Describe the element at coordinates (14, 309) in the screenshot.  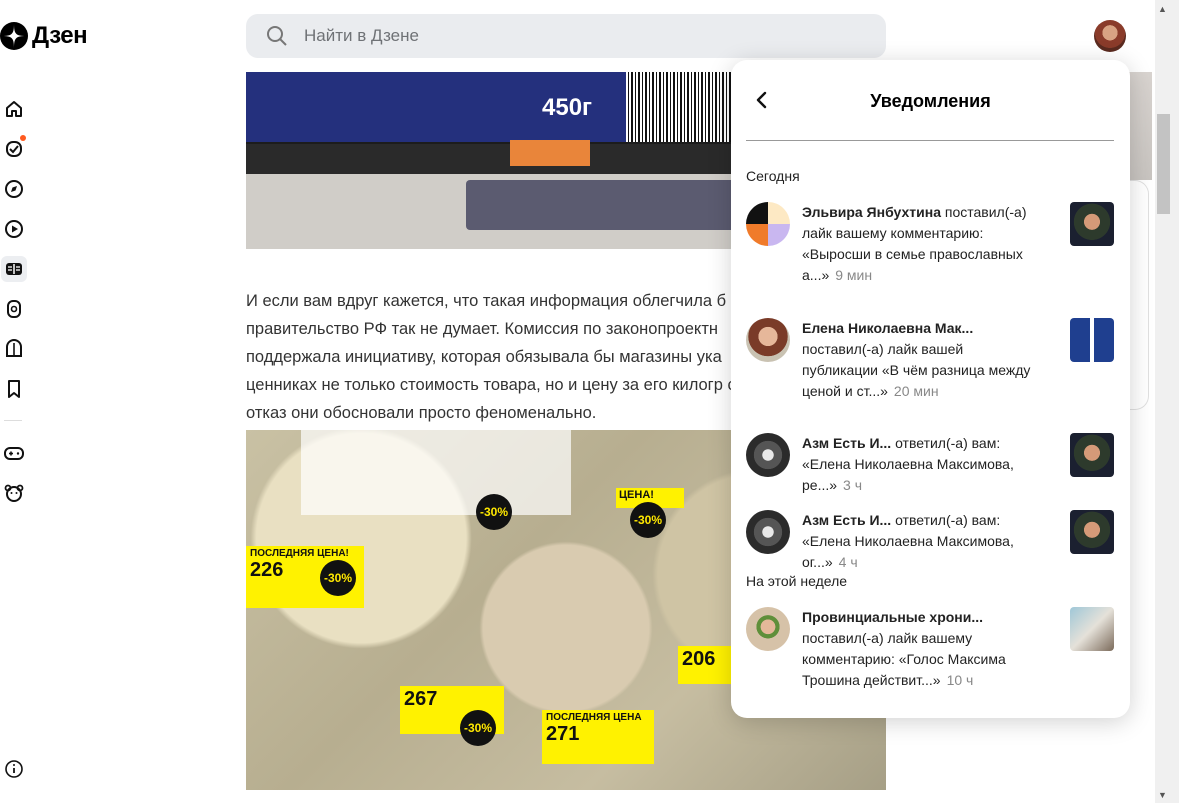
I see `shorts-icon` at that location.